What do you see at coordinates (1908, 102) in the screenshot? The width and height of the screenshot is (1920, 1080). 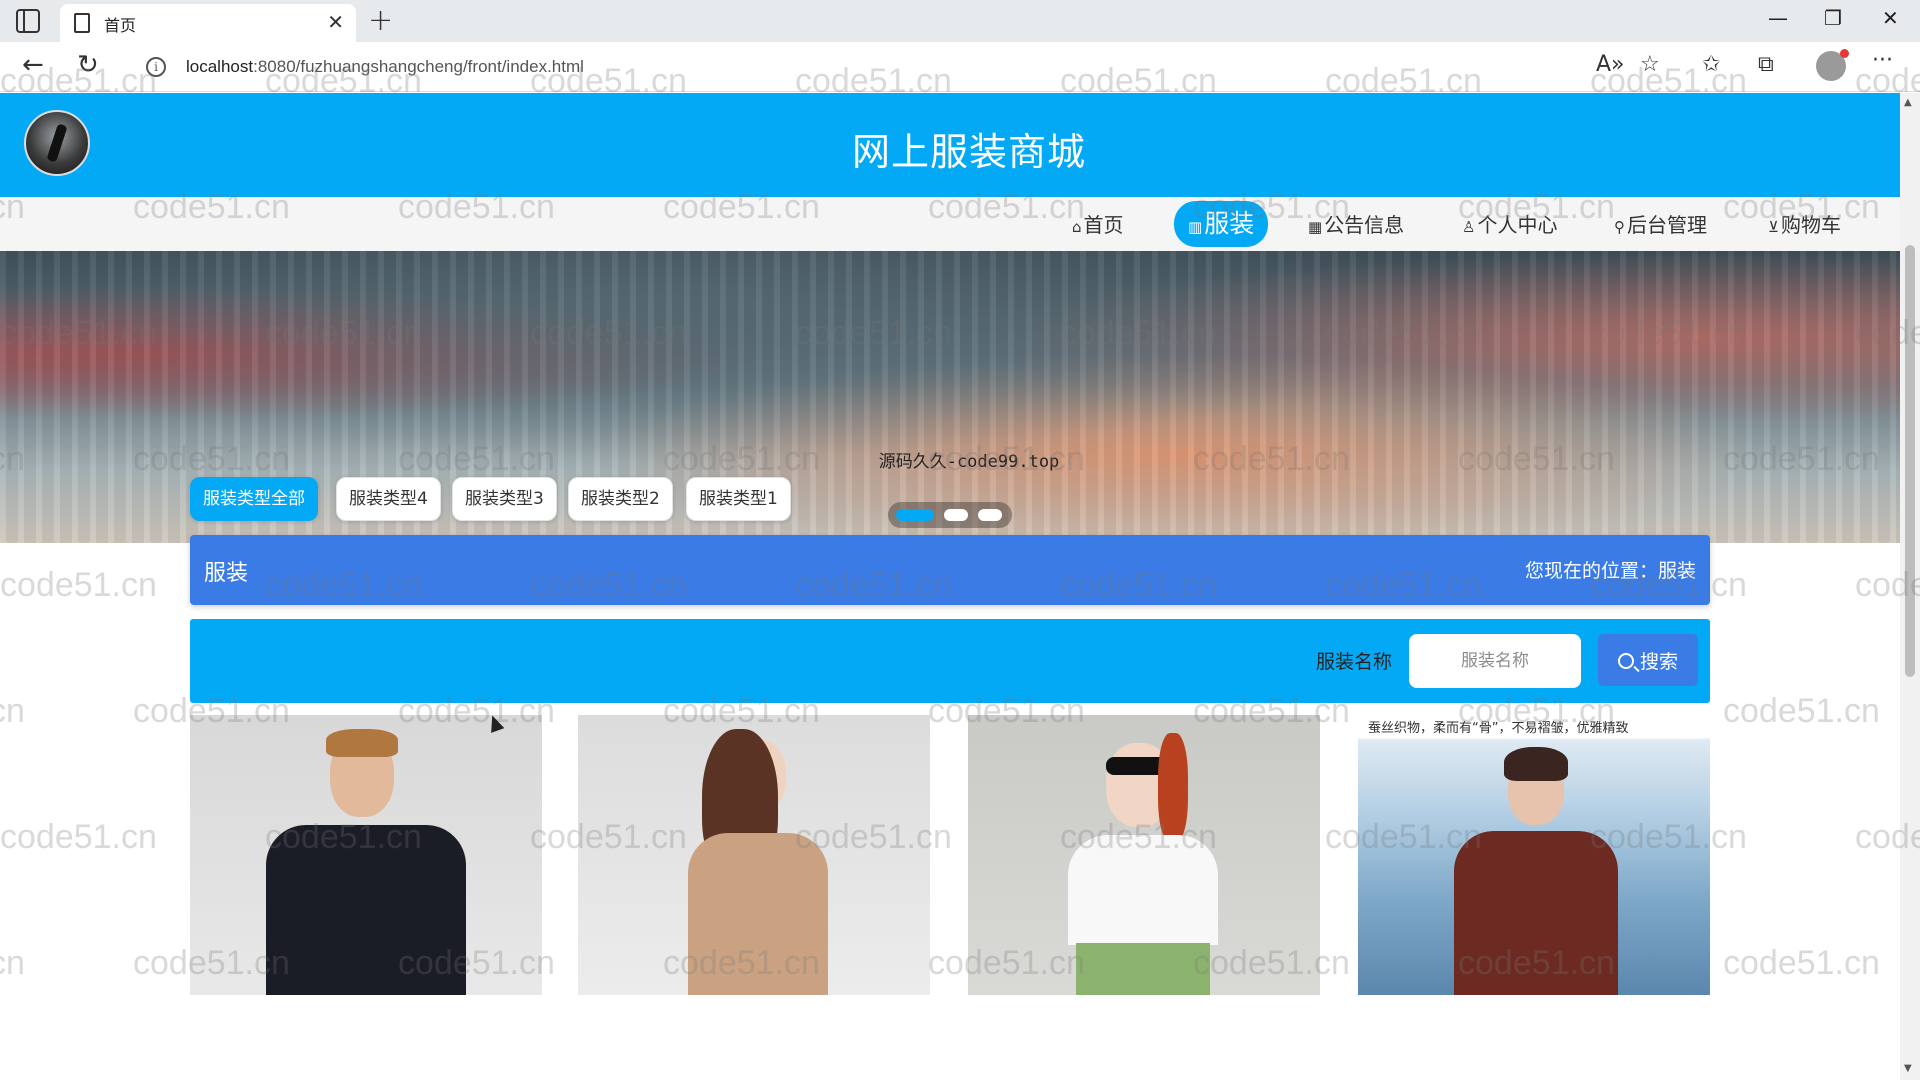 I see `scroll-up-icon: ▲` at bounding box center [1908, 102].